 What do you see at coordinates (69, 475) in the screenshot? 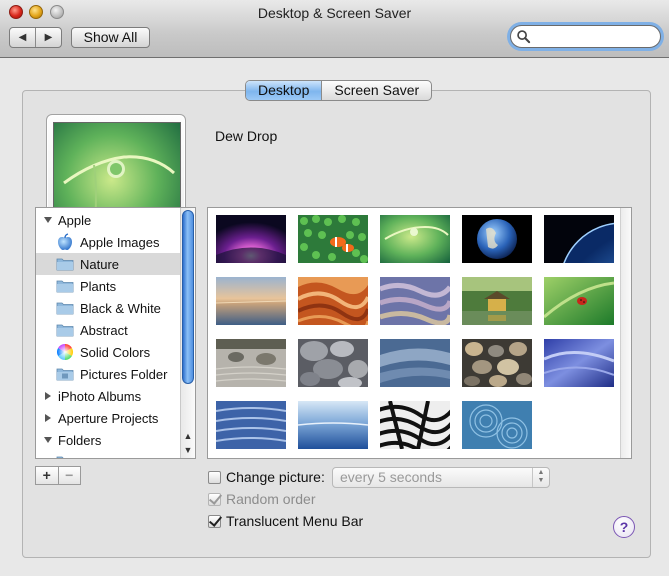
I see `remove-folder-button: −` at bounding box center [69, 475].